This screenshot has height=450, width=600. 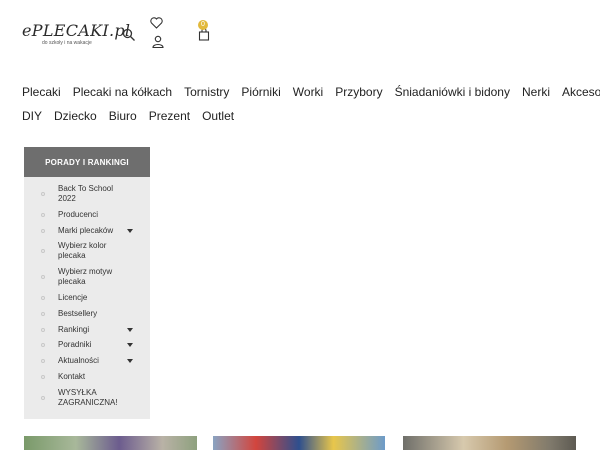 I want to click on search-icon, so click(x=129, y=35).